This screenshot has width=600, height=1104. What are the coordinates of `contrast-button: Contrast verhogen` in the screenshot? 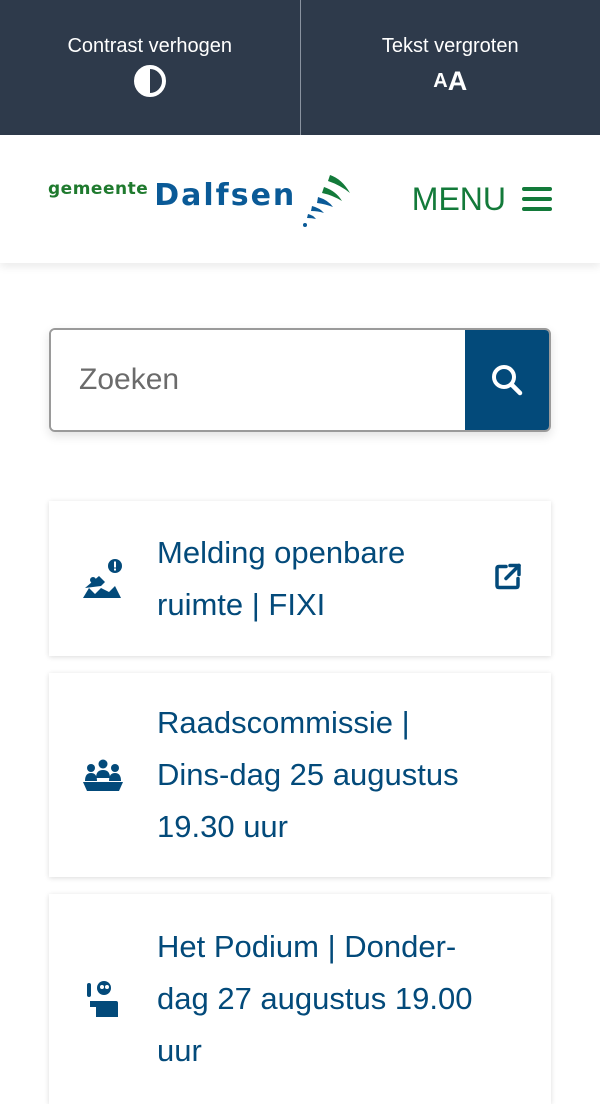 It's located at (150, 67).